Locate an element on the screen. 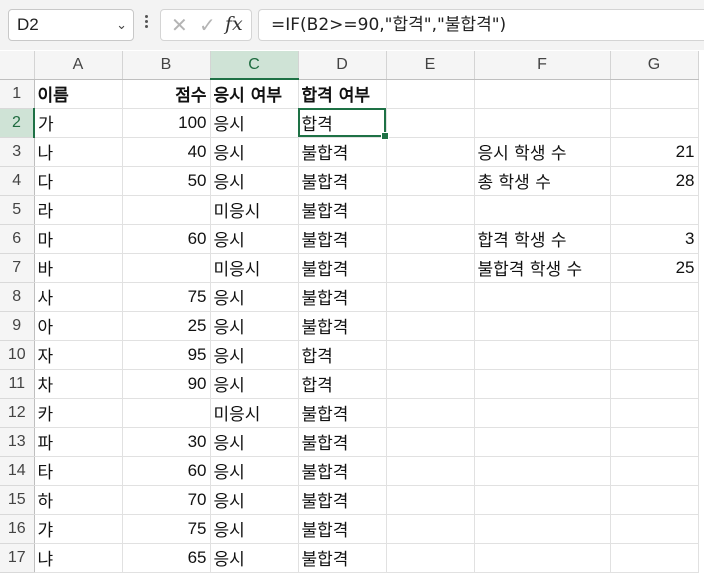 This screenshot has width=704, height=573. cell-f15 is located at coordinates (542, 500).